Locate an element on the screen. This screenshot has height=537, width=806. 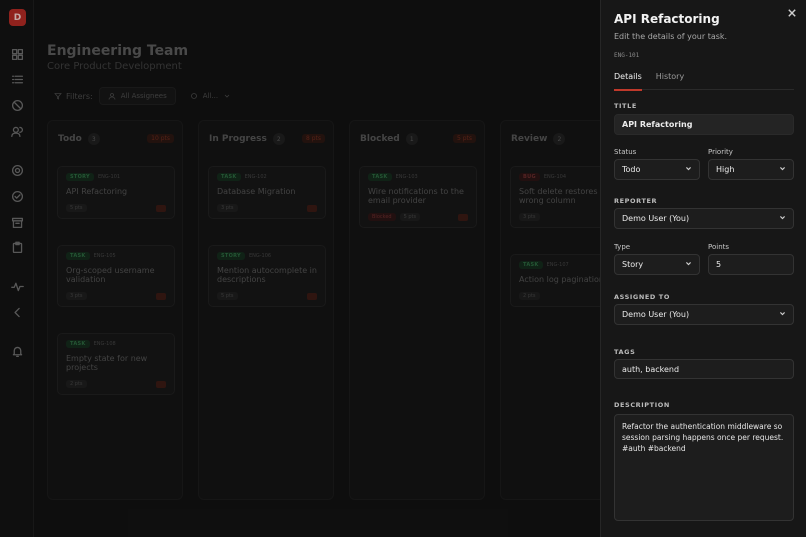
priority-select: High is located at coordinates (751, 169).